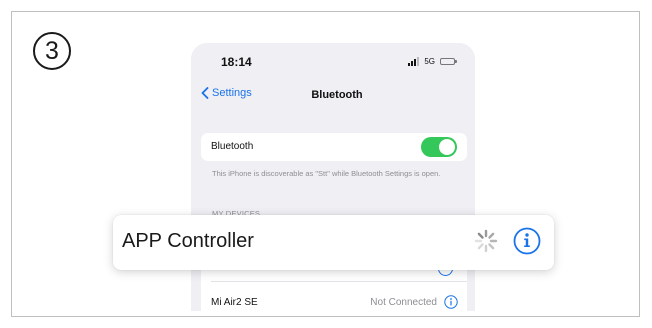 The image size is (652, 328). What do you see at coordinates (339, 281) in the screenshot?
I see `row-divider` at bounding box center [339, 281].